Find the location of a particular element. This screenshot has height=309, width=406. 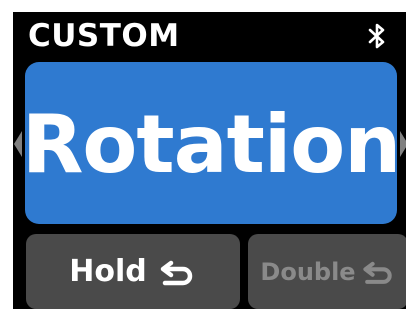

double-button: Double is located at coordinates (327, 271).